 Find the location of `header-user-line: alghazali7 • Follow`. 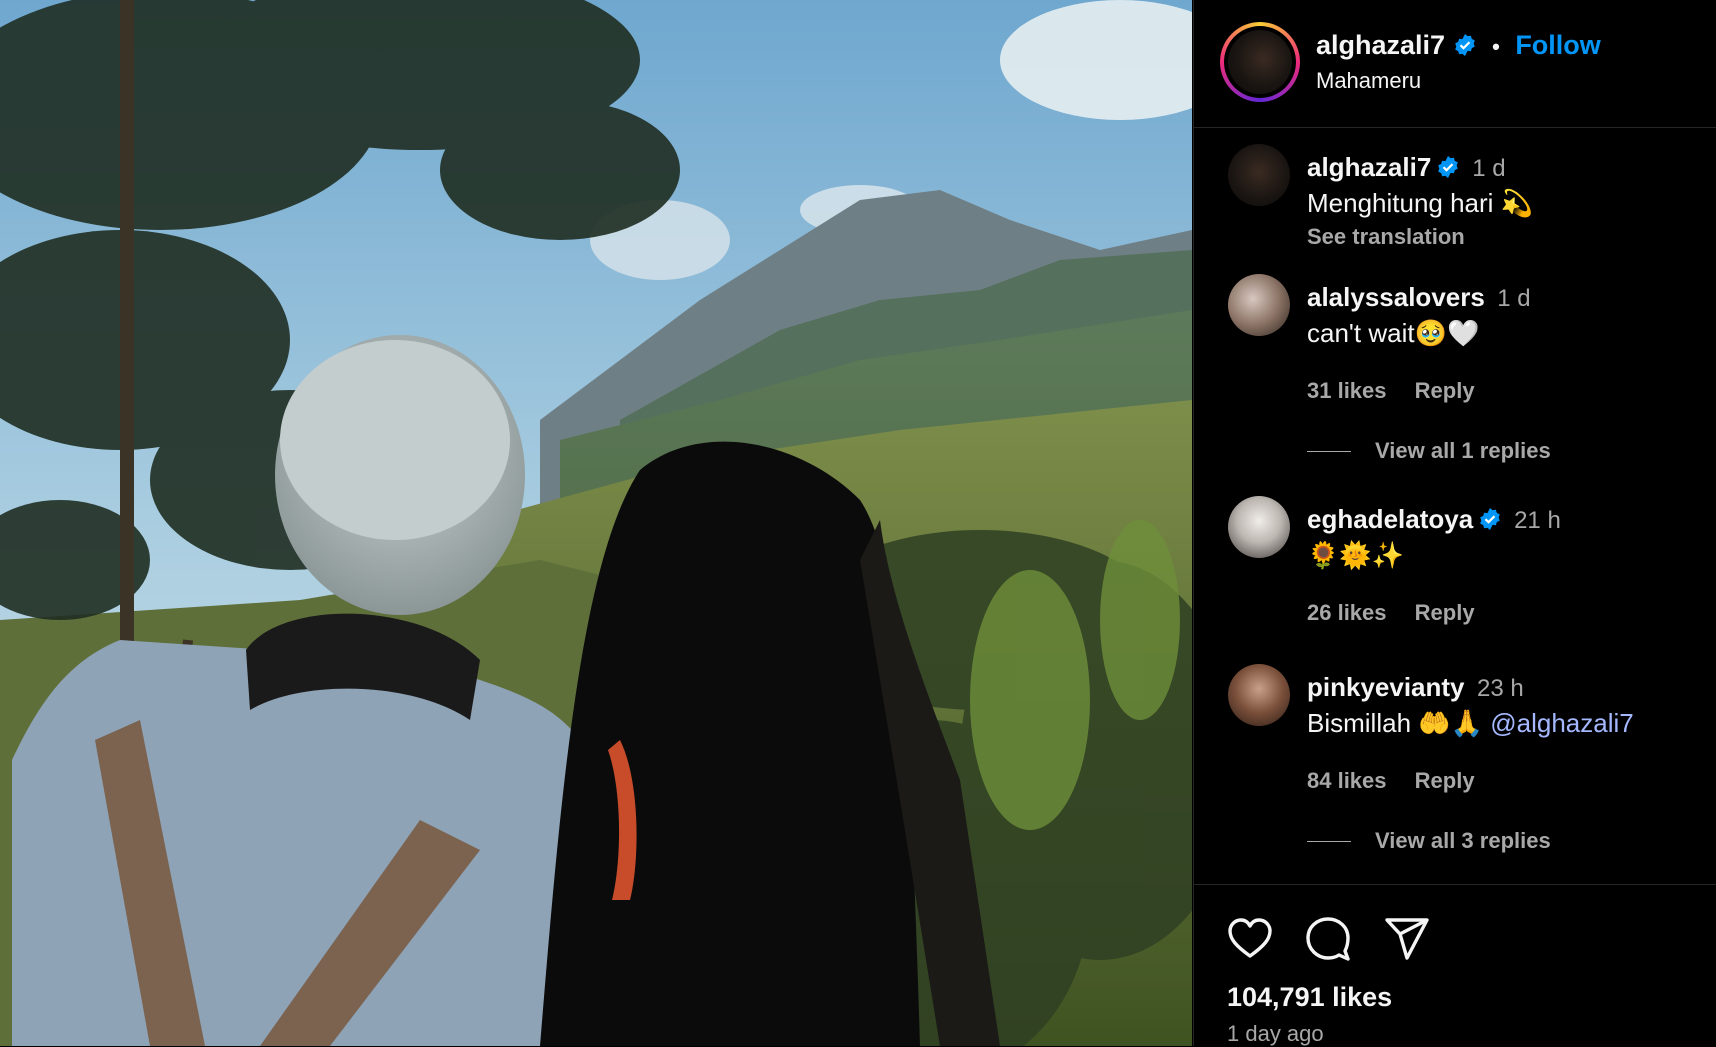

header-user-line: alghazali7 • Follow is located at coordinates (1458, 45).